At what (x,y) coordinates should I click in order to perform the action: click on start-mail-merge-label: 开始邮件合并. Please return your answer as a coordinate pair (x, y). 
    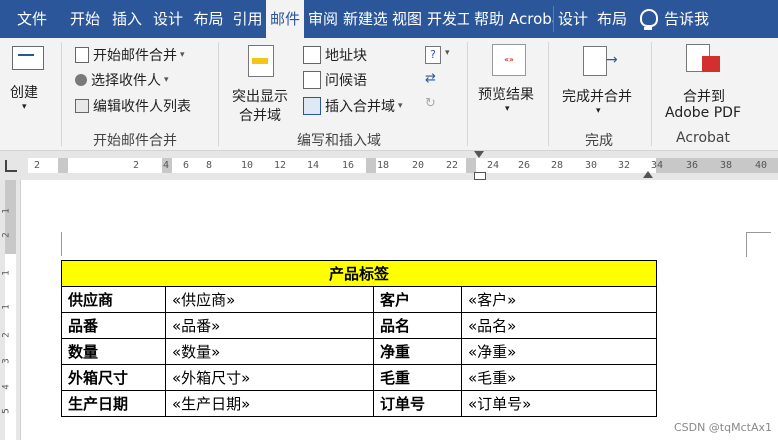
    Looking at the image, I should click on (135, 56).